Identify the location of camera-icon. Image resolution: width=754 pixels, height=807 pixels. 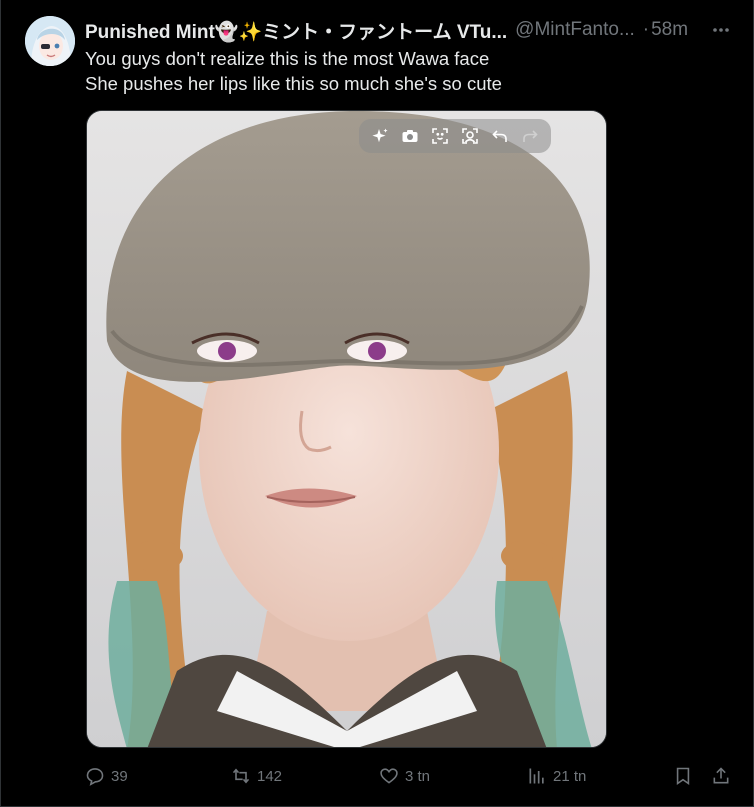
(410, 136).